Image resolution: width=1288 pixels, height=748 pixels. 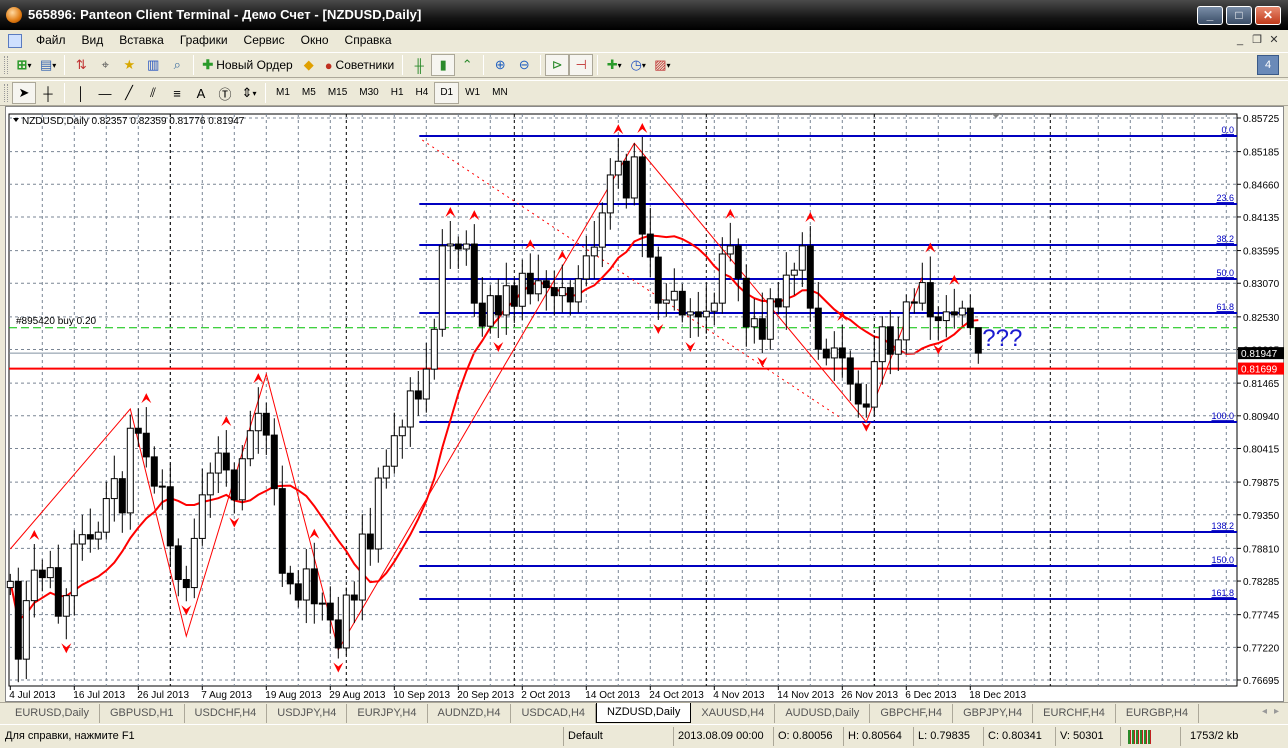 I want to click on zoom-out-button: ⊖, so click(x=524, y=65).